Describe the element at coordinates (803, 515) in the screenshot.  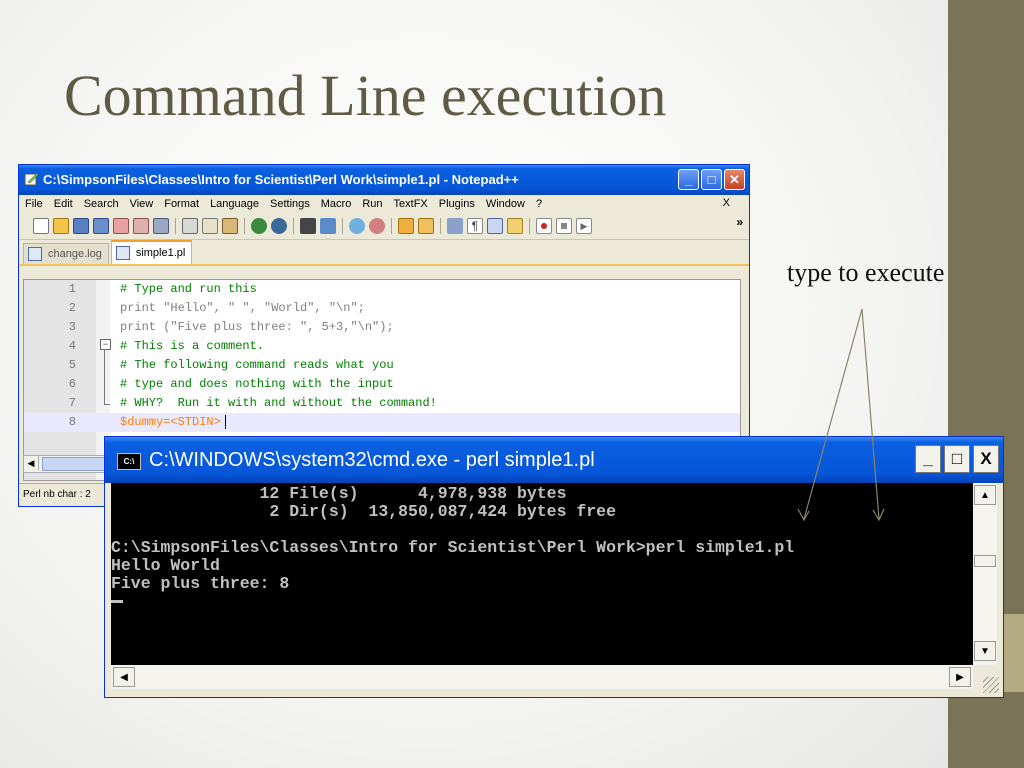
I see `arrowhead-icon` at that location.